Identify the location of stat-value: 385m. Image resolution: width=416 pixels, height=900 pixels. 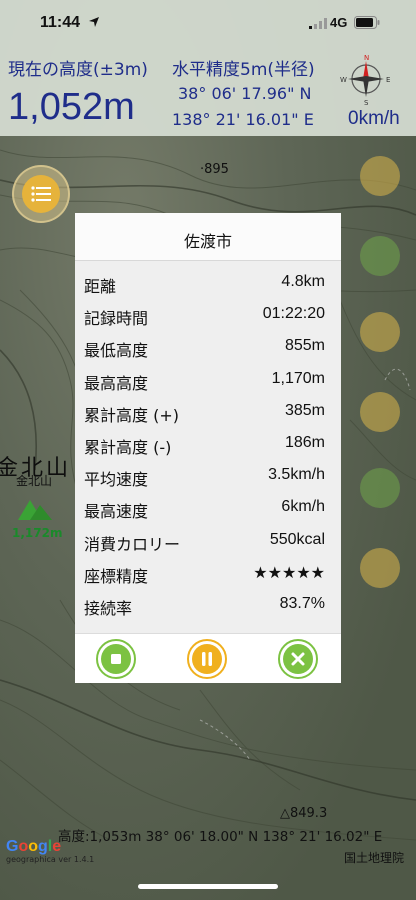
(304, 410).